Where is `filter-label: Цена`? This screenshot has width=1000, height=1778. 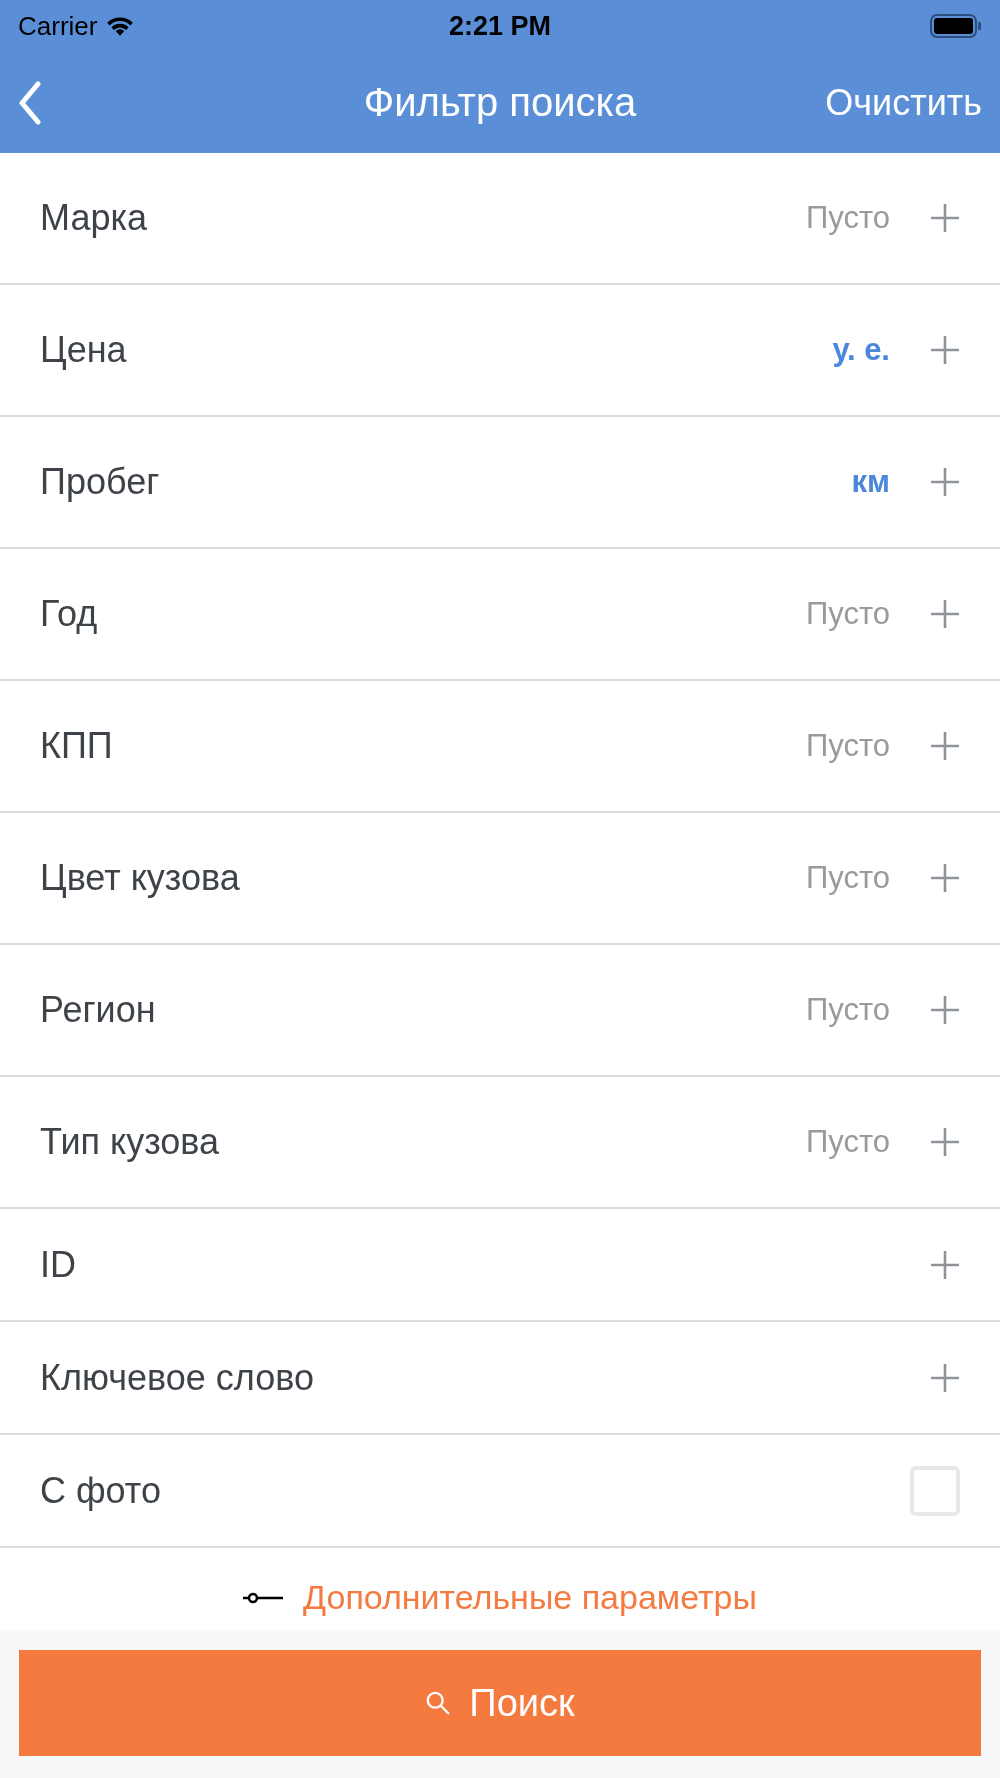
filter-label: Цена is located at coordinates (83, 350).